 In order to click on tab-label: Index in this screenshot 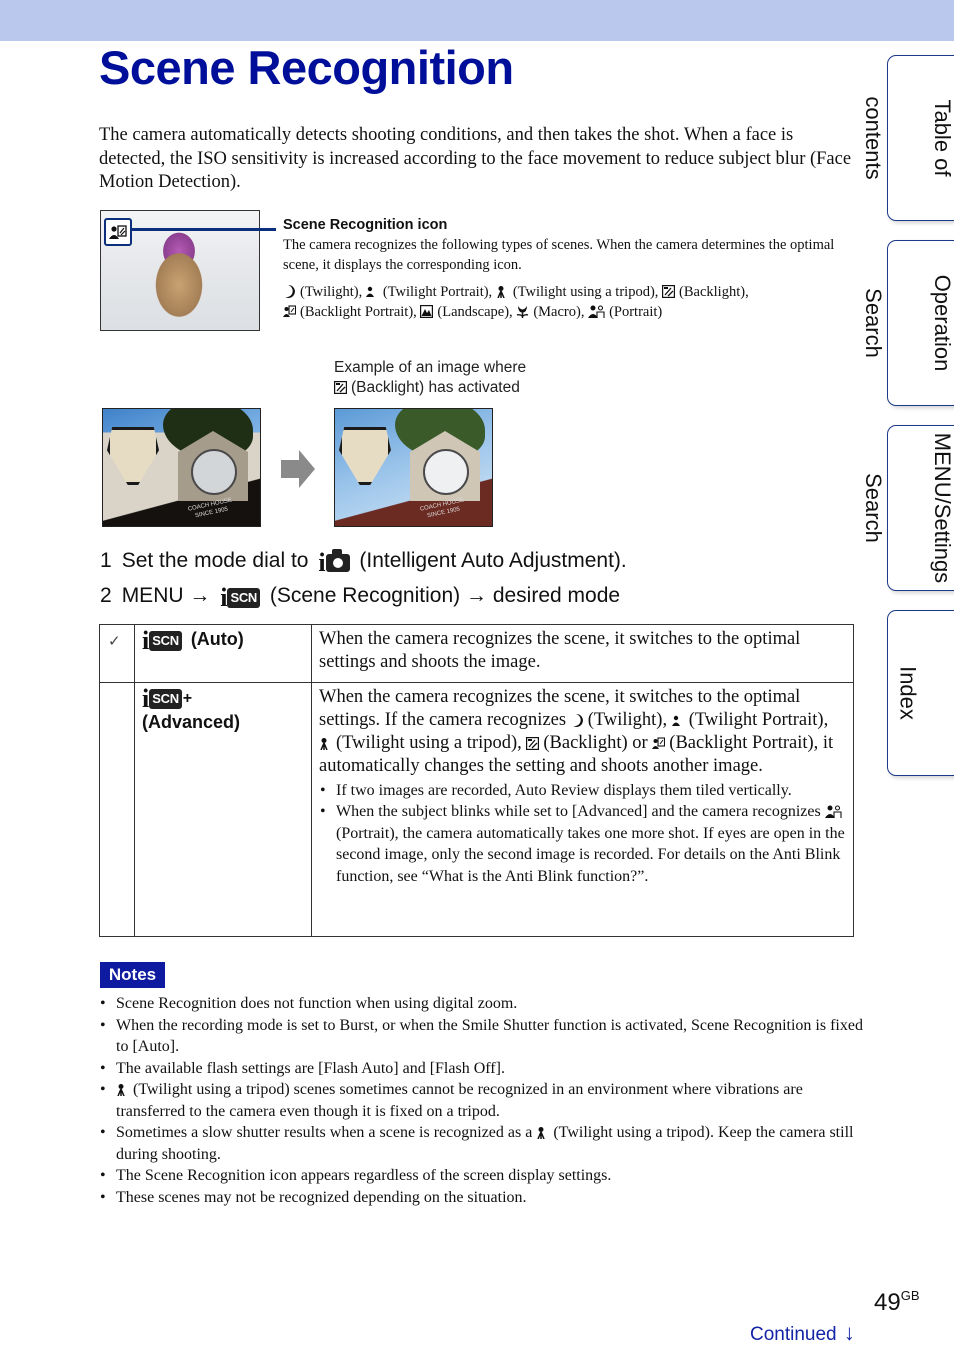, I will do `click(908, 693)`.